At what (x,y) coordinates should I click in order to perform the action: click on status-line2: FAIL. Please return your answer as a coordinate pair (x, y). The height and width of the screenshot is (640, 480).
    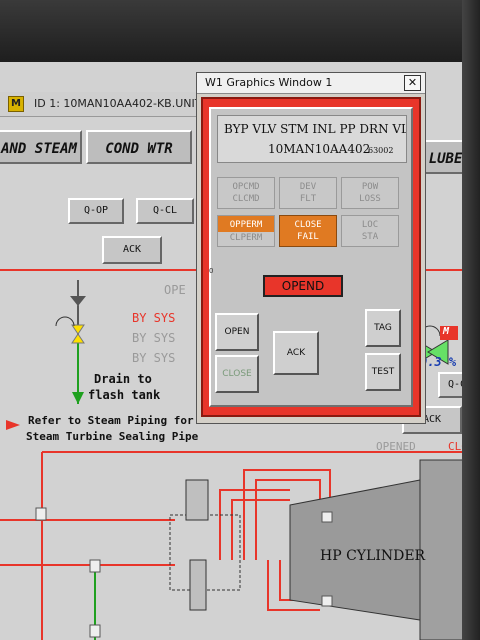
    Looking at the image, I should click on (308, 237).